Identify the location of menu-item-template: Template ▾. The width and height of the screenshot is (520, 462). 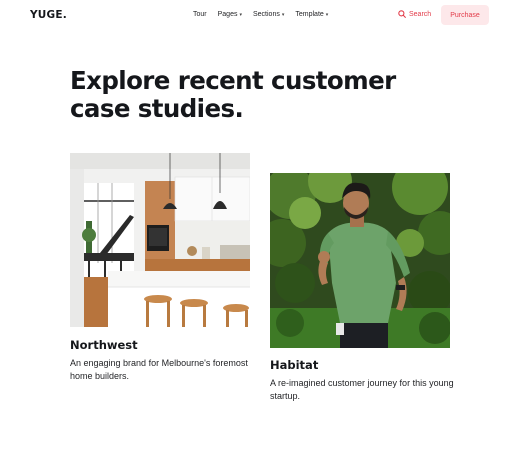
(311, 14).